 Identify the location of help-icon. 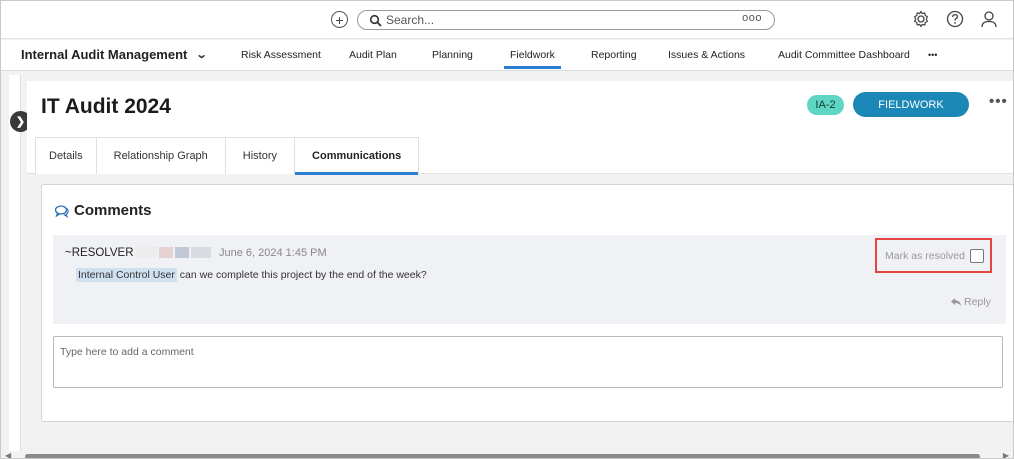
(955, 19).